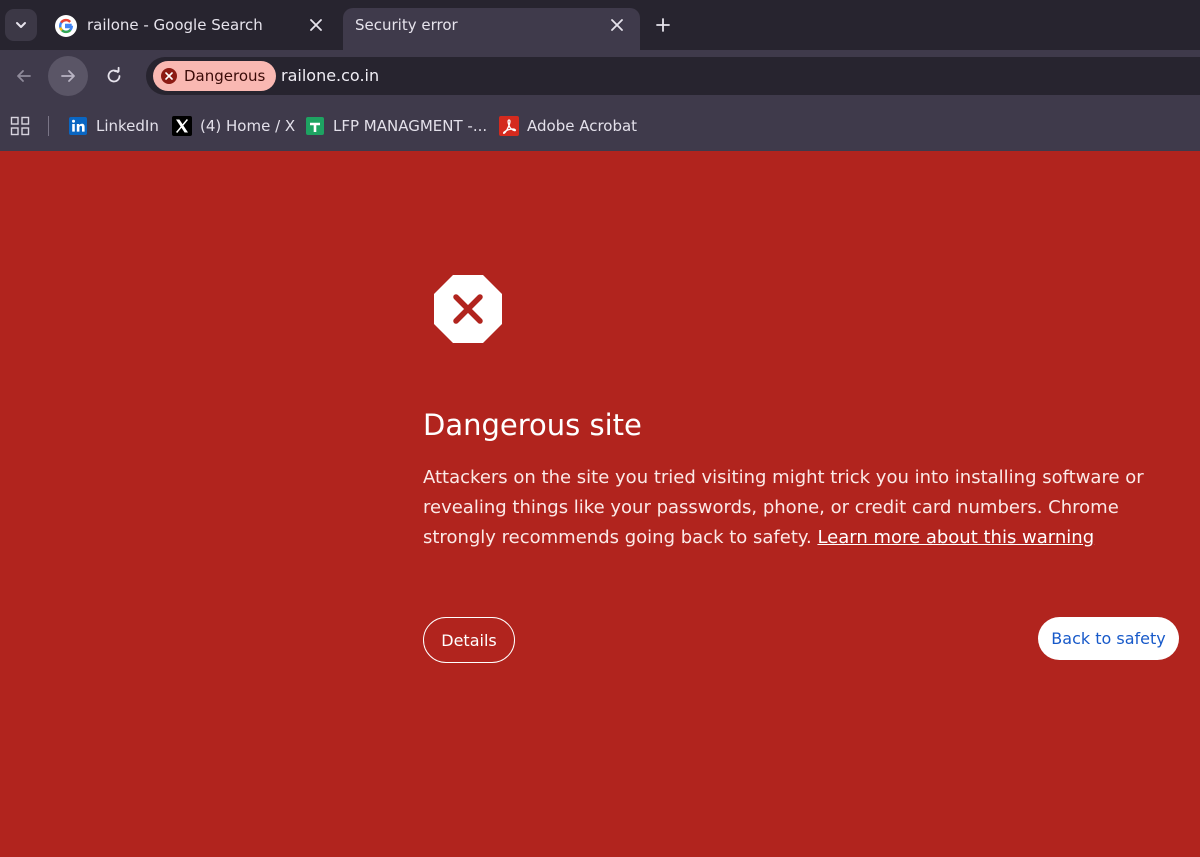 This screenshot has width=1200, height=857. I want to click on tab-title: railone - Google Search, so click(175, 25).